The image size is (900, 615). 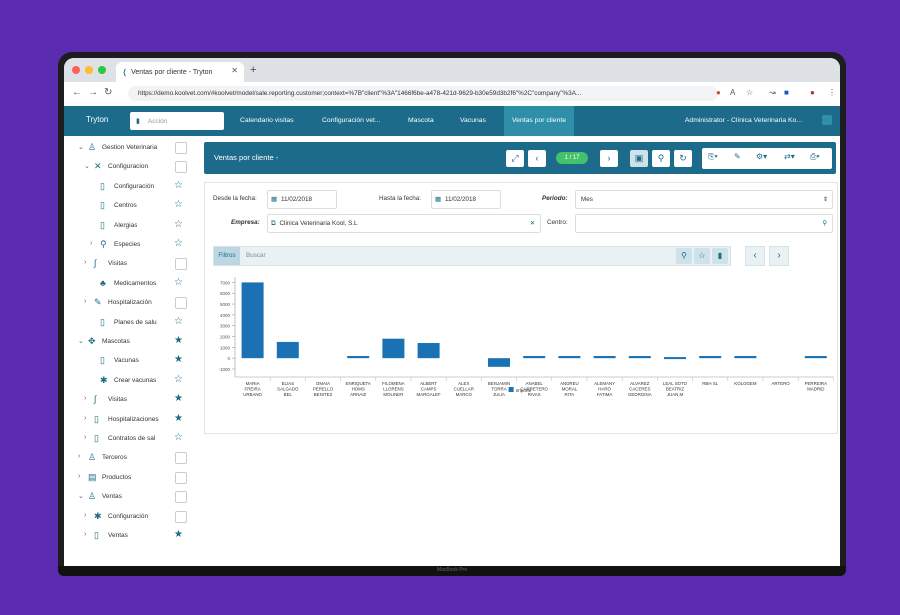 I want to click on extension-icon: ●, so click(x=718, y=92).